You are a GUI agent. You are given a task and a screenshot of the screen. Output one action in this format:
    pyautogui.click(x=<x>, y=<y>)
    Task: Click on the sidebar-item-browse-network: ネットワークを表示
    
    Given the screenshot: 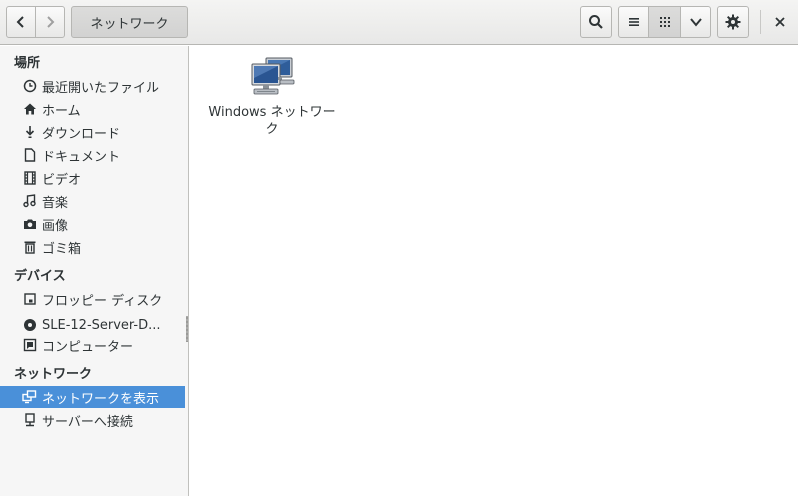 What is the action you would take?
    pyautogui.click(x=92, y=397)
    